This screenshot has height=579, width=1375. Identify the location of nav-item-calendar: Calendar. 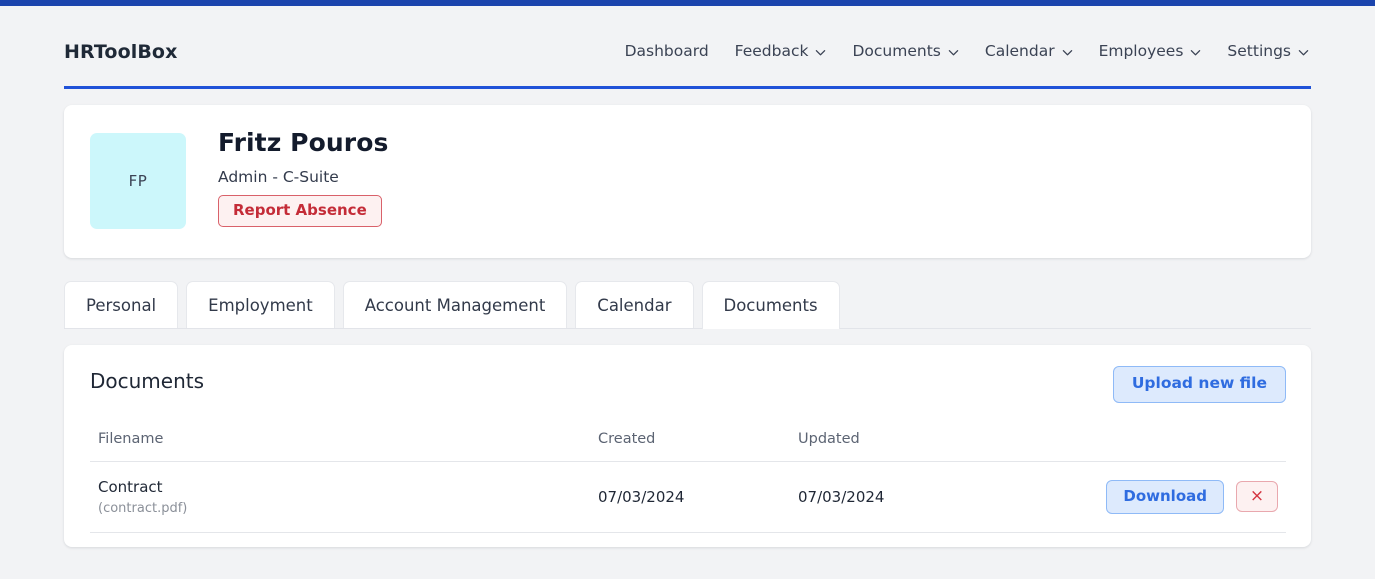
(1029, 51).